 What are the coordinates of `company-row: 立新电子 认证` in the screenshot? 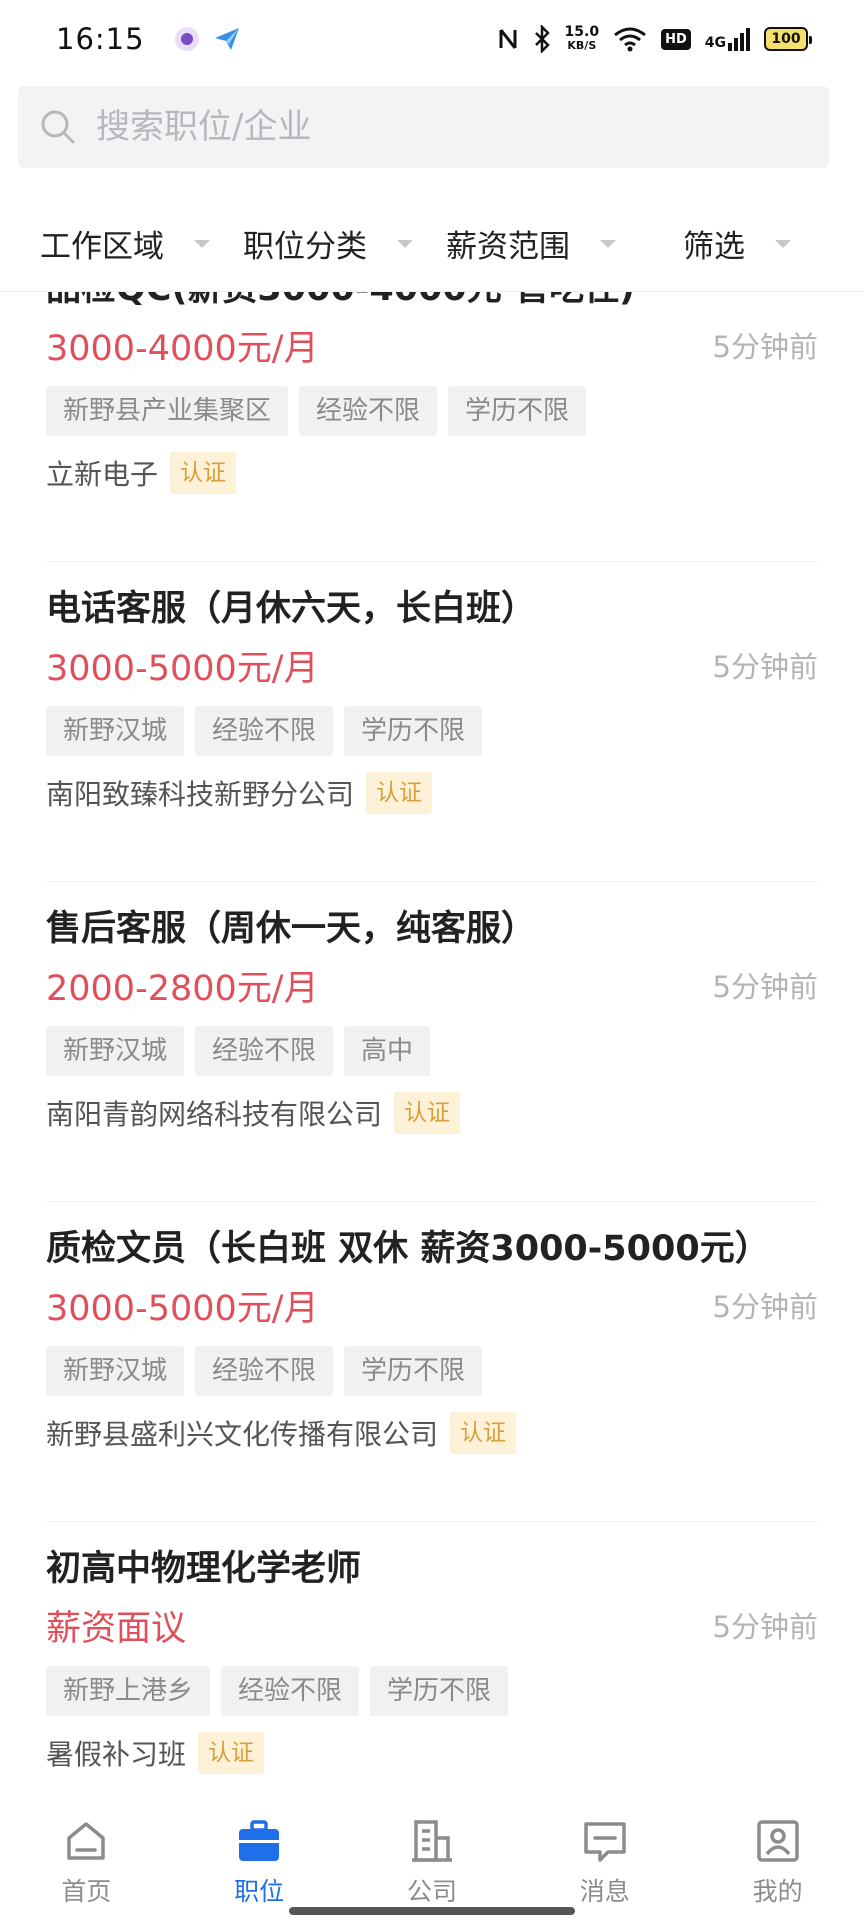 It's located at (141, 473).